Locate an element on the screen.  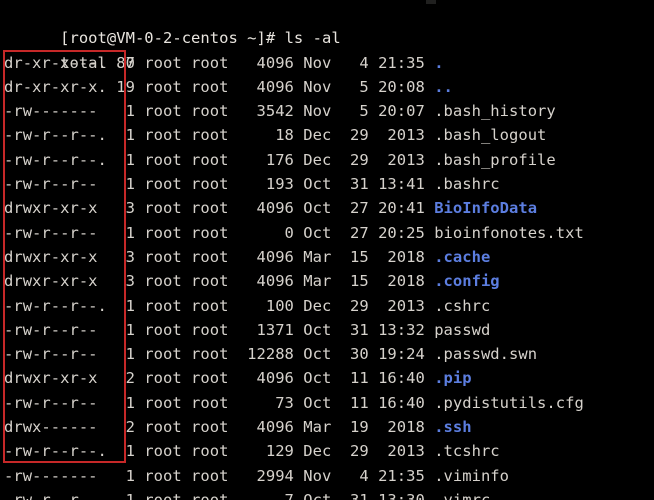
file-row-metadata: -rw-r--r-- 1 root root 7 Oct 31 13:30 is located at coordinates (219, 495).